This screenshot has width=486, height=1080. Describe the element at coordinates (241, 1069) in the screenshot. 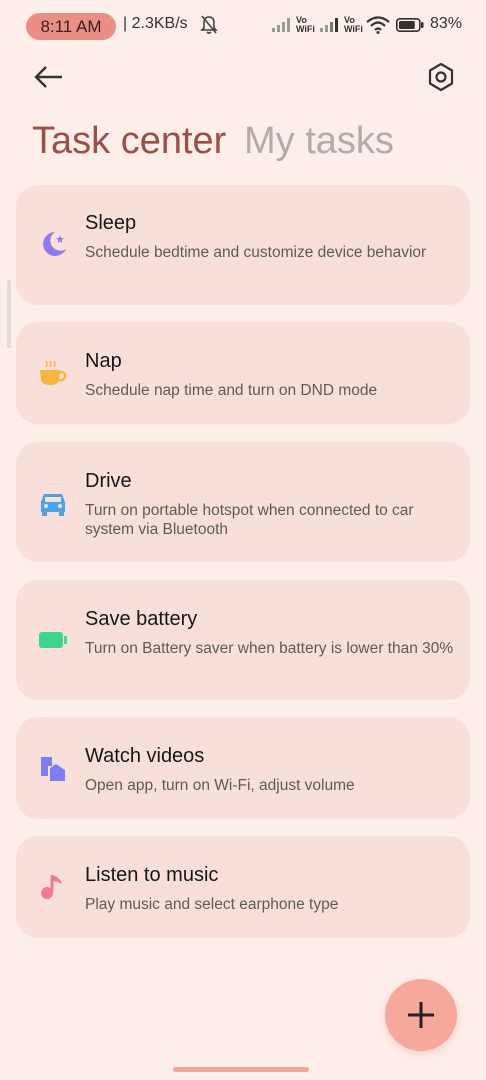

I see `home-indicator` at that location.